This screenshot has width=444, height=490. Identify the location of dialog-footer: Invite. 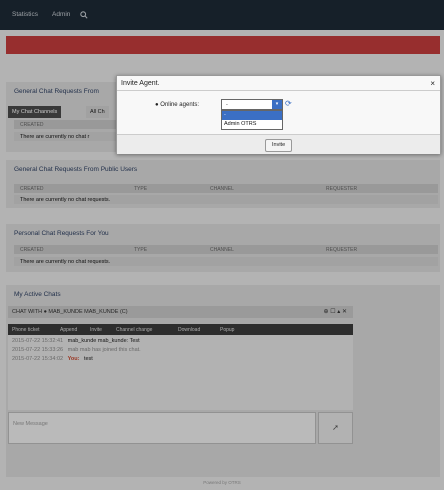
(278, 144).